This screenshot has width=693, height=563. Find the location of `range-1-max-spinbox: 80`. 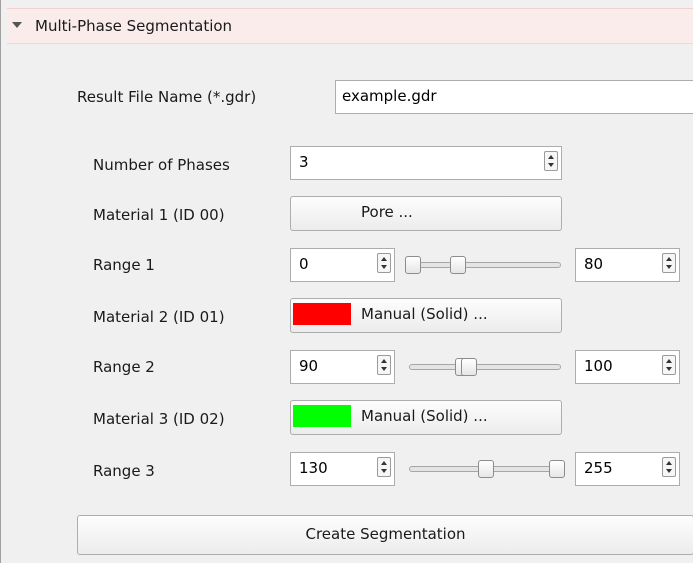

range-1-max-spinbox: 80 is located at coordinates (627, 265).